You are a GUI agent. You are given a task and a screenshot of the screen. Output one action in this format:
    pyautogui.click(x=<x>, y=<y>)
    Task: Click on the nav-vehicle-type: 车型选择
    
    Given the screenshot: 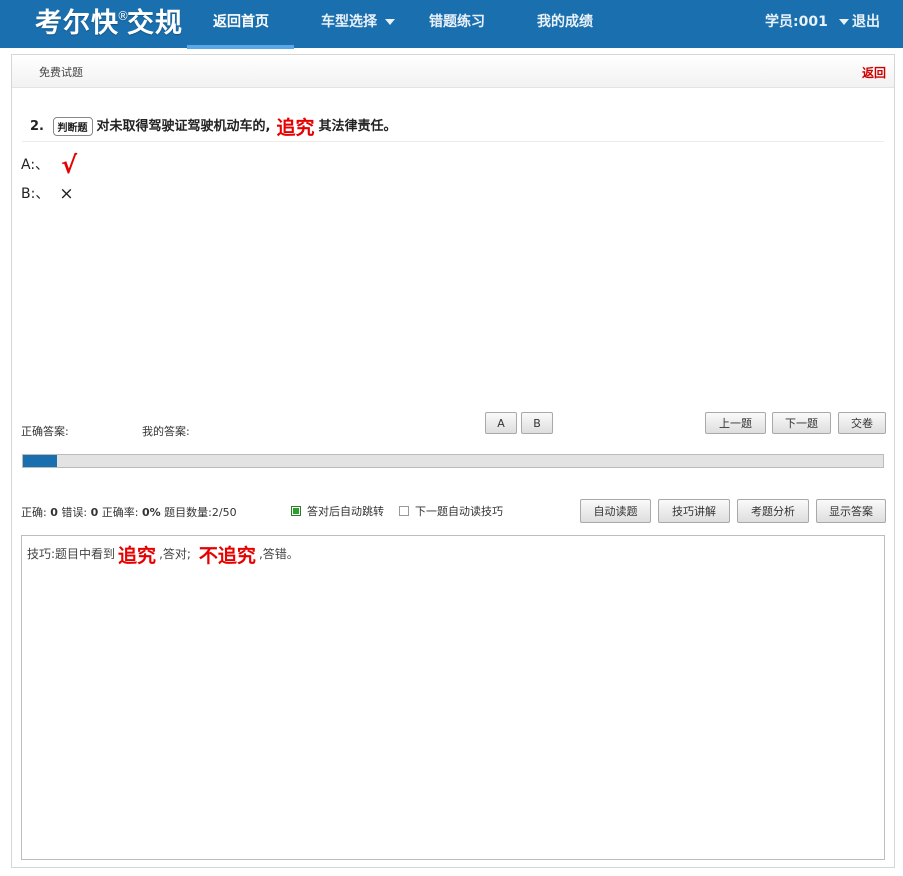 What is the action you would take?
    pyautogui.click(x=358, y=24)
    